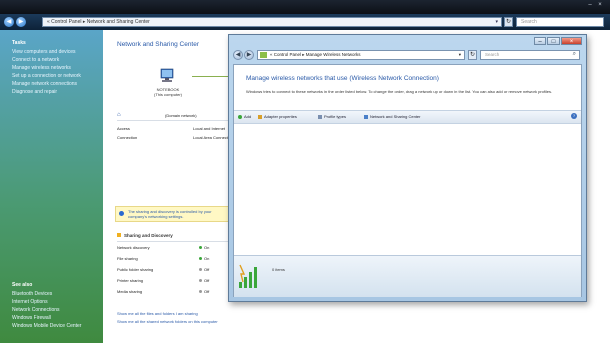 This screenshot has height=343, width=610. I want to click on profile-types-label: Profile types, so click(335, 116).